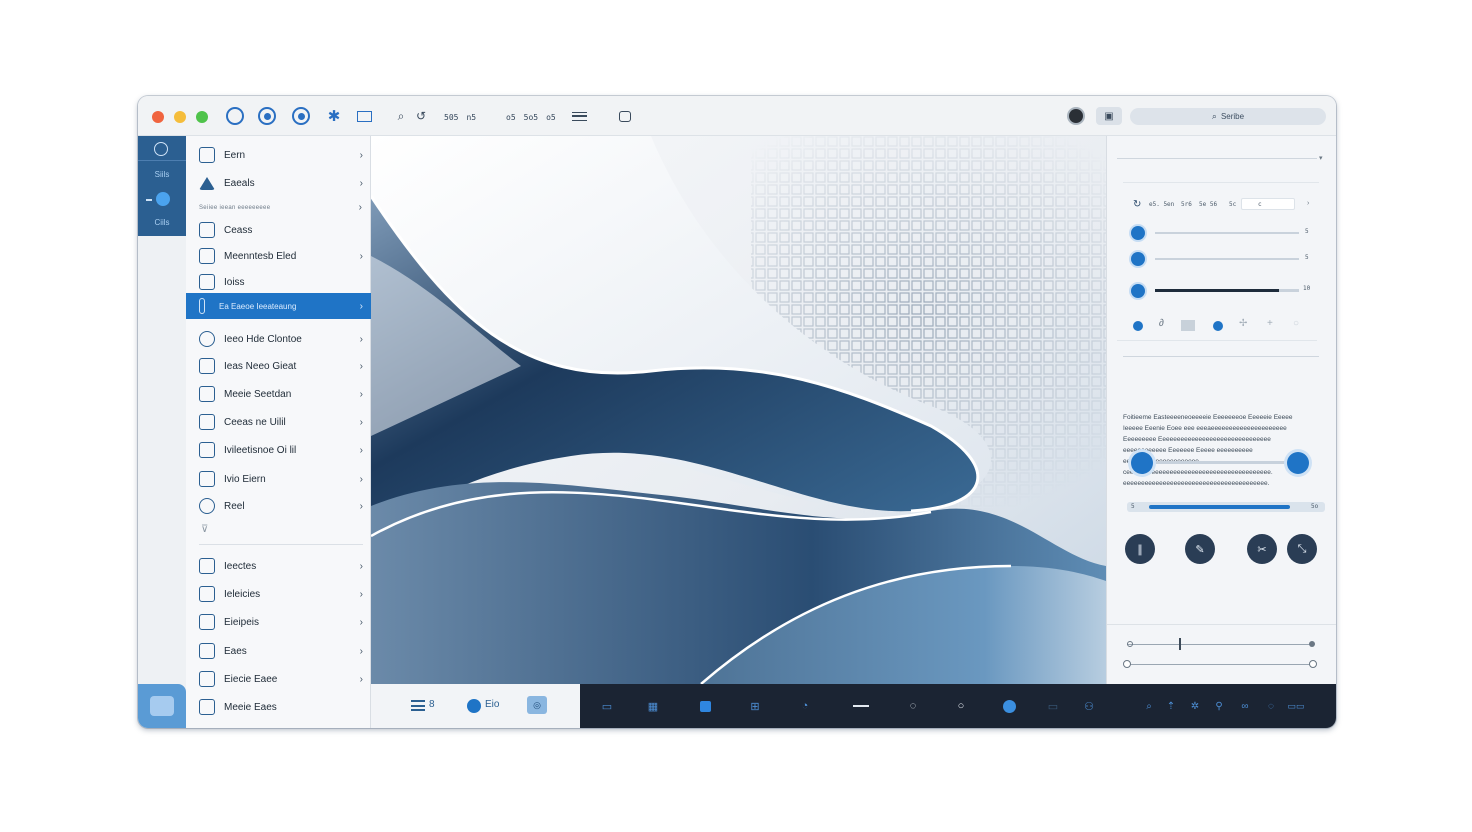 The image size is (1472, 832). Describe the element at coordinates (1053, 706) in the screenshot. I see `rectangle-icon: ▭` at that location.